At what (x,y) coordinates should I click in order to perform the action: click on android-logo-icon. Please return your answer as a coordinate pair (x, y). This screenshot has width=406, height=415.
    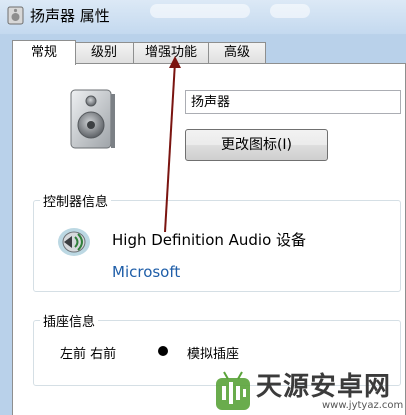
    Looking at the image, I should click on (233, 390).